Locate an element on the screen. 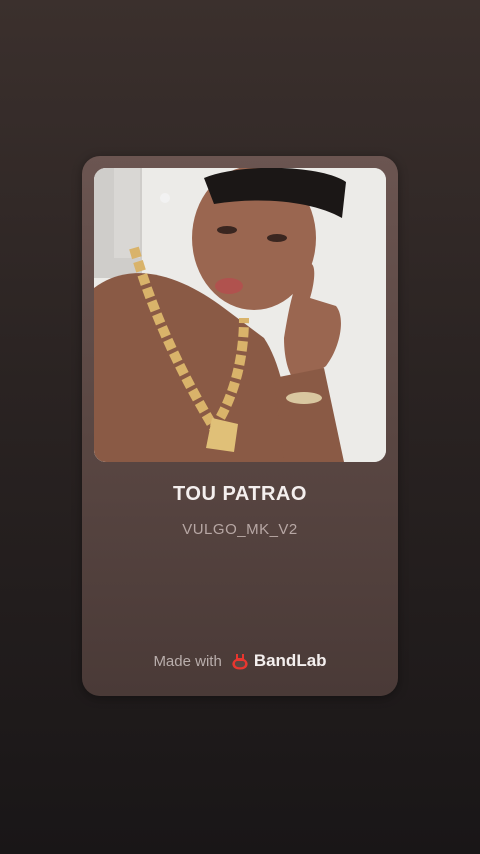 The height and width of the screenshot is (854, 480). made-with-bandlab: Made with BandLab is located at coordinates (240, 661).